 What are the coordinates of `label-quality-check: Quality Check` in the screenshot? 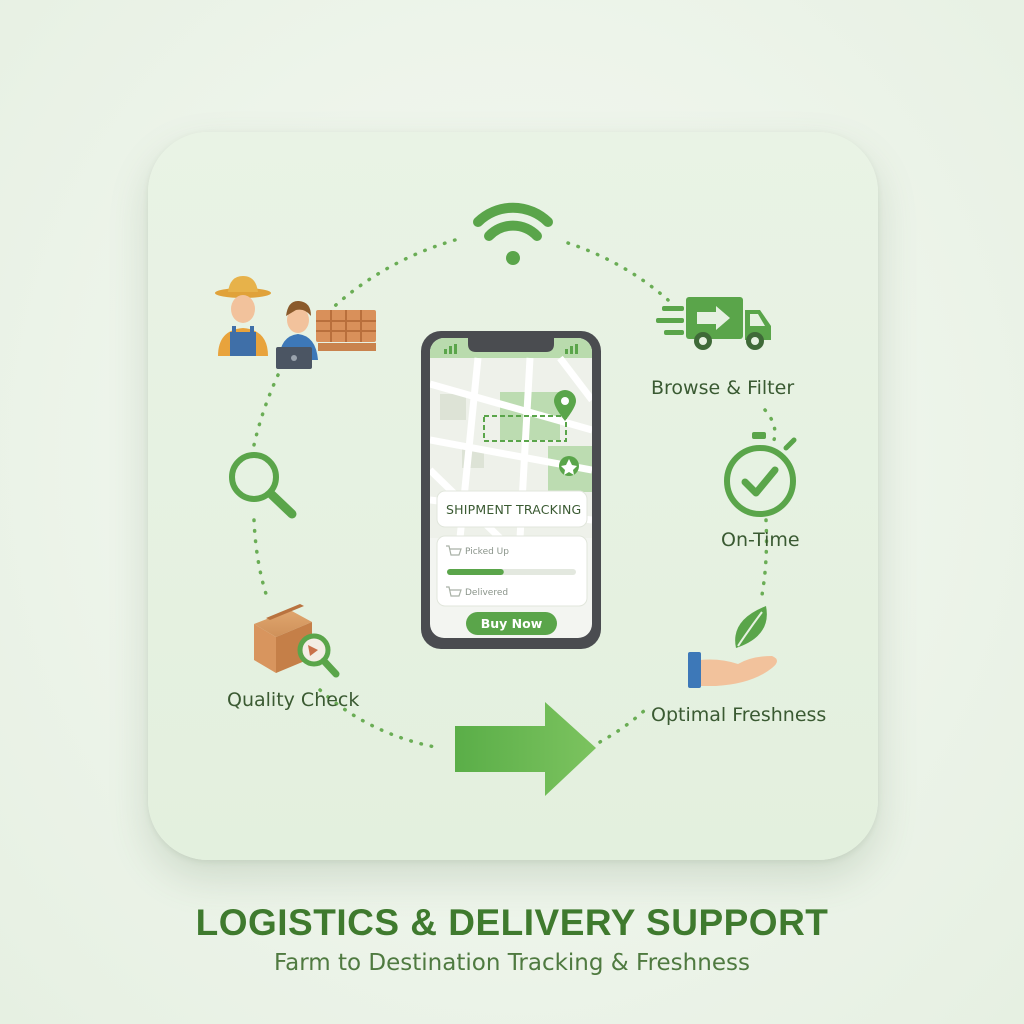 It's located at (293, 700).